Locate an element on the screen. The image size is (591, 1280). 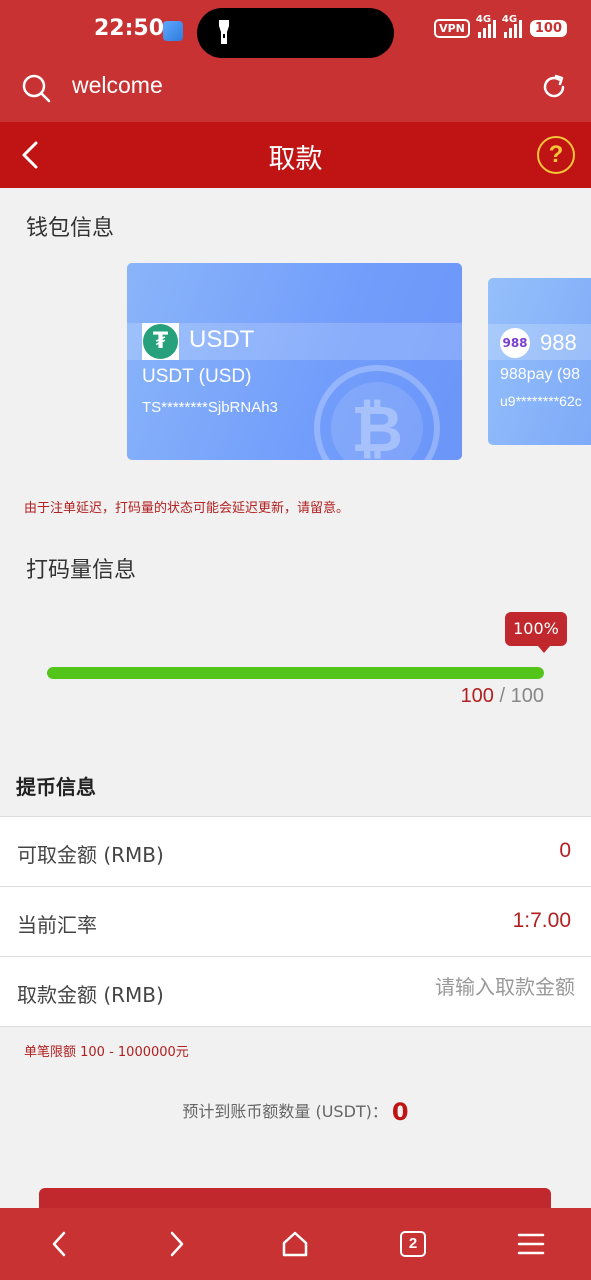
limit-notice: 单笔限额 100 - 1000000元 is located at coordinates (106, 1052).